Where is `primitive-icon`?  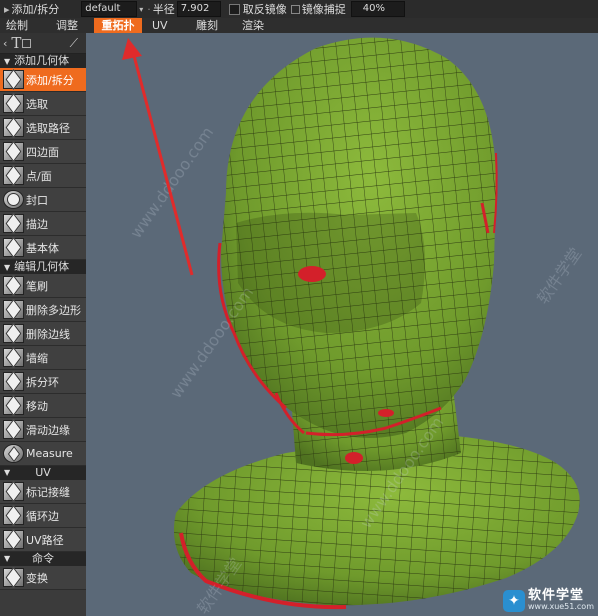
primitive-icon is located at coordinates (13, 247).